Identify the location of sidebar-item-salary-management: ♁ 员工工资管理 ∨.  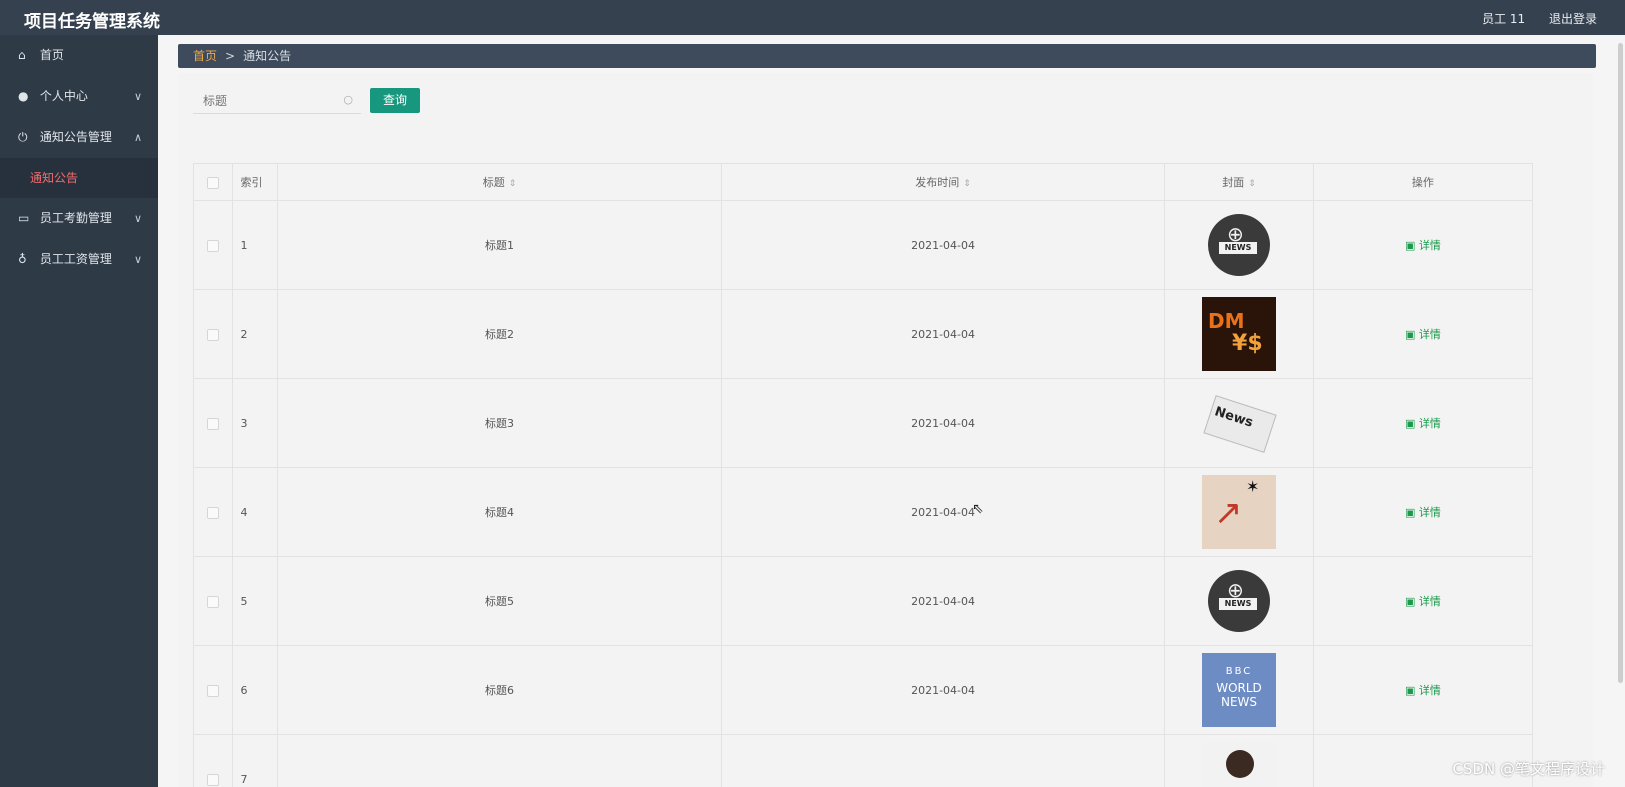
(79, 259).